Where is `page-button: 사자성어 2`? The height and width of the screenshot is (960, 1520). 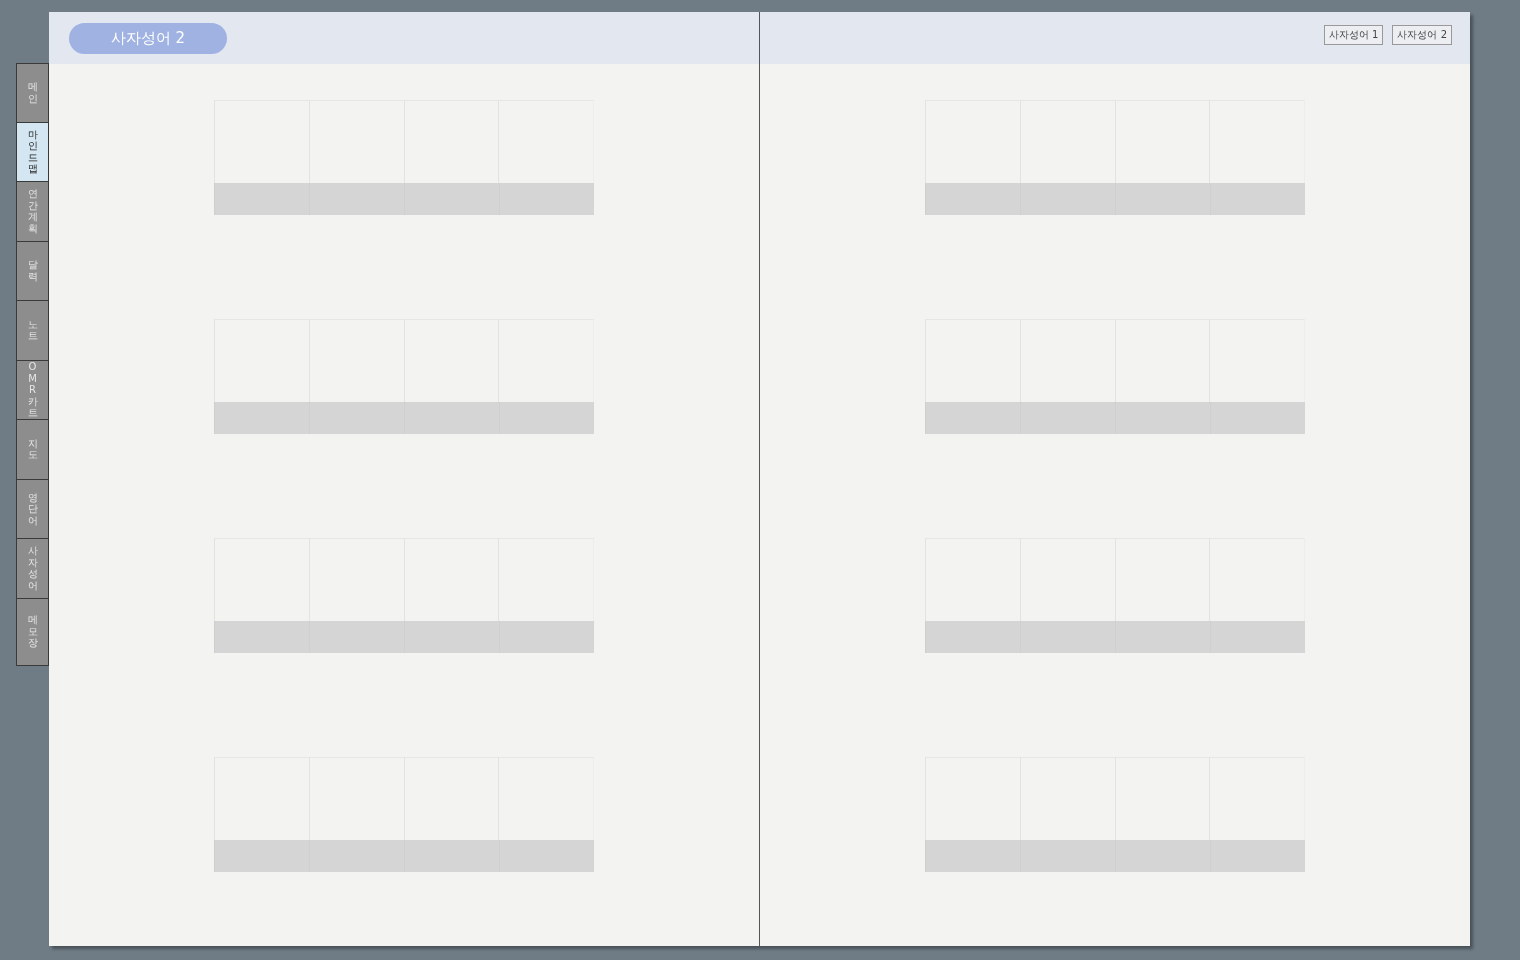
page-button: 사자성어 2 is located at coordinates (1422, 35).